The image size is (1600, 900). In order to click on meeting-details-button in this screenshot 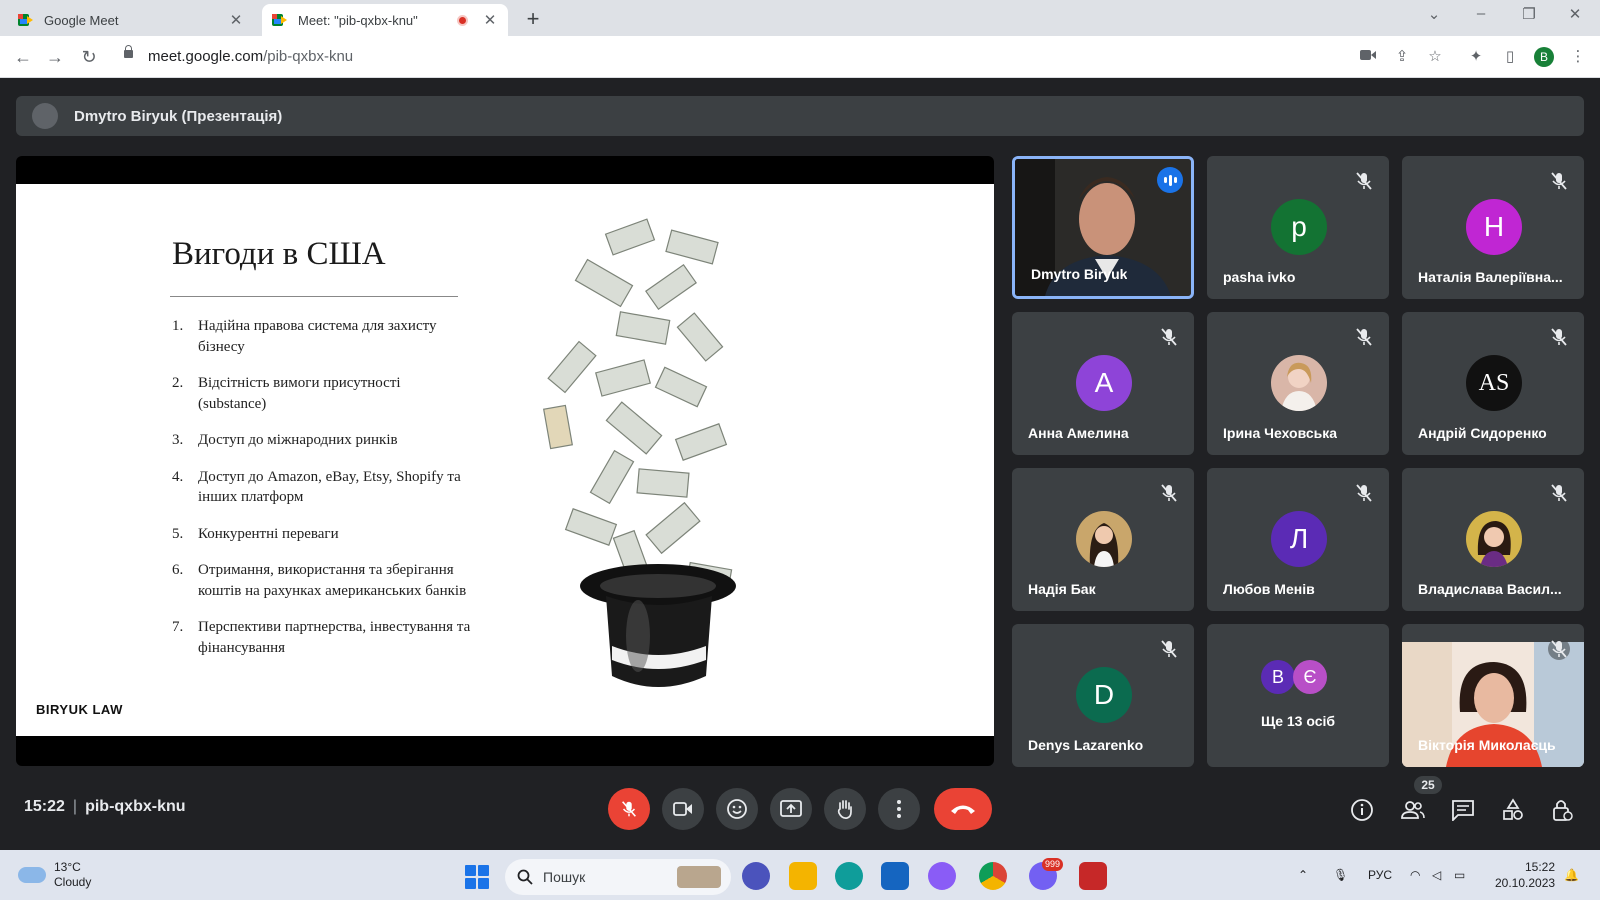, I will do `click(1362, 810)`.